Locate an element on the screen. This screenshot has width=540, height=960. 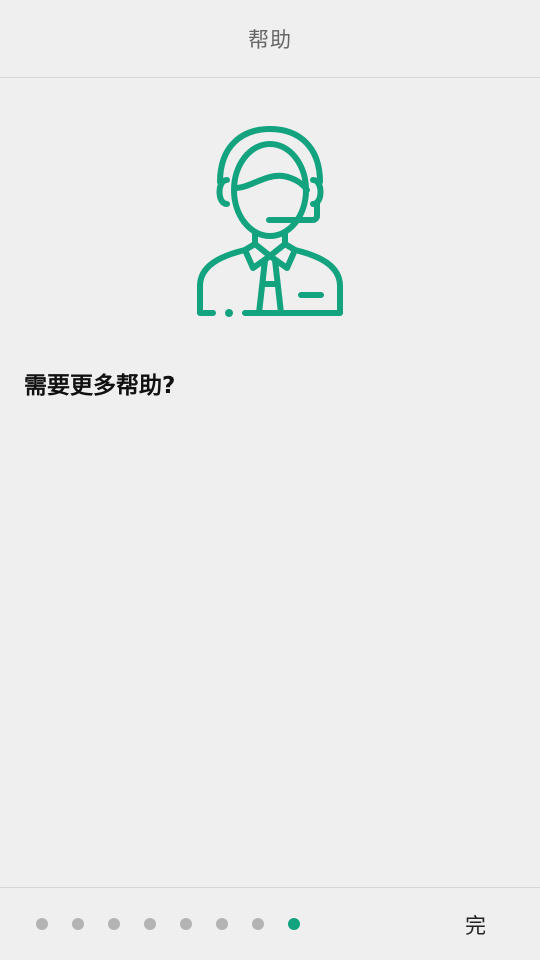
footer-bar: 完 is located at coordinates (270, 923).